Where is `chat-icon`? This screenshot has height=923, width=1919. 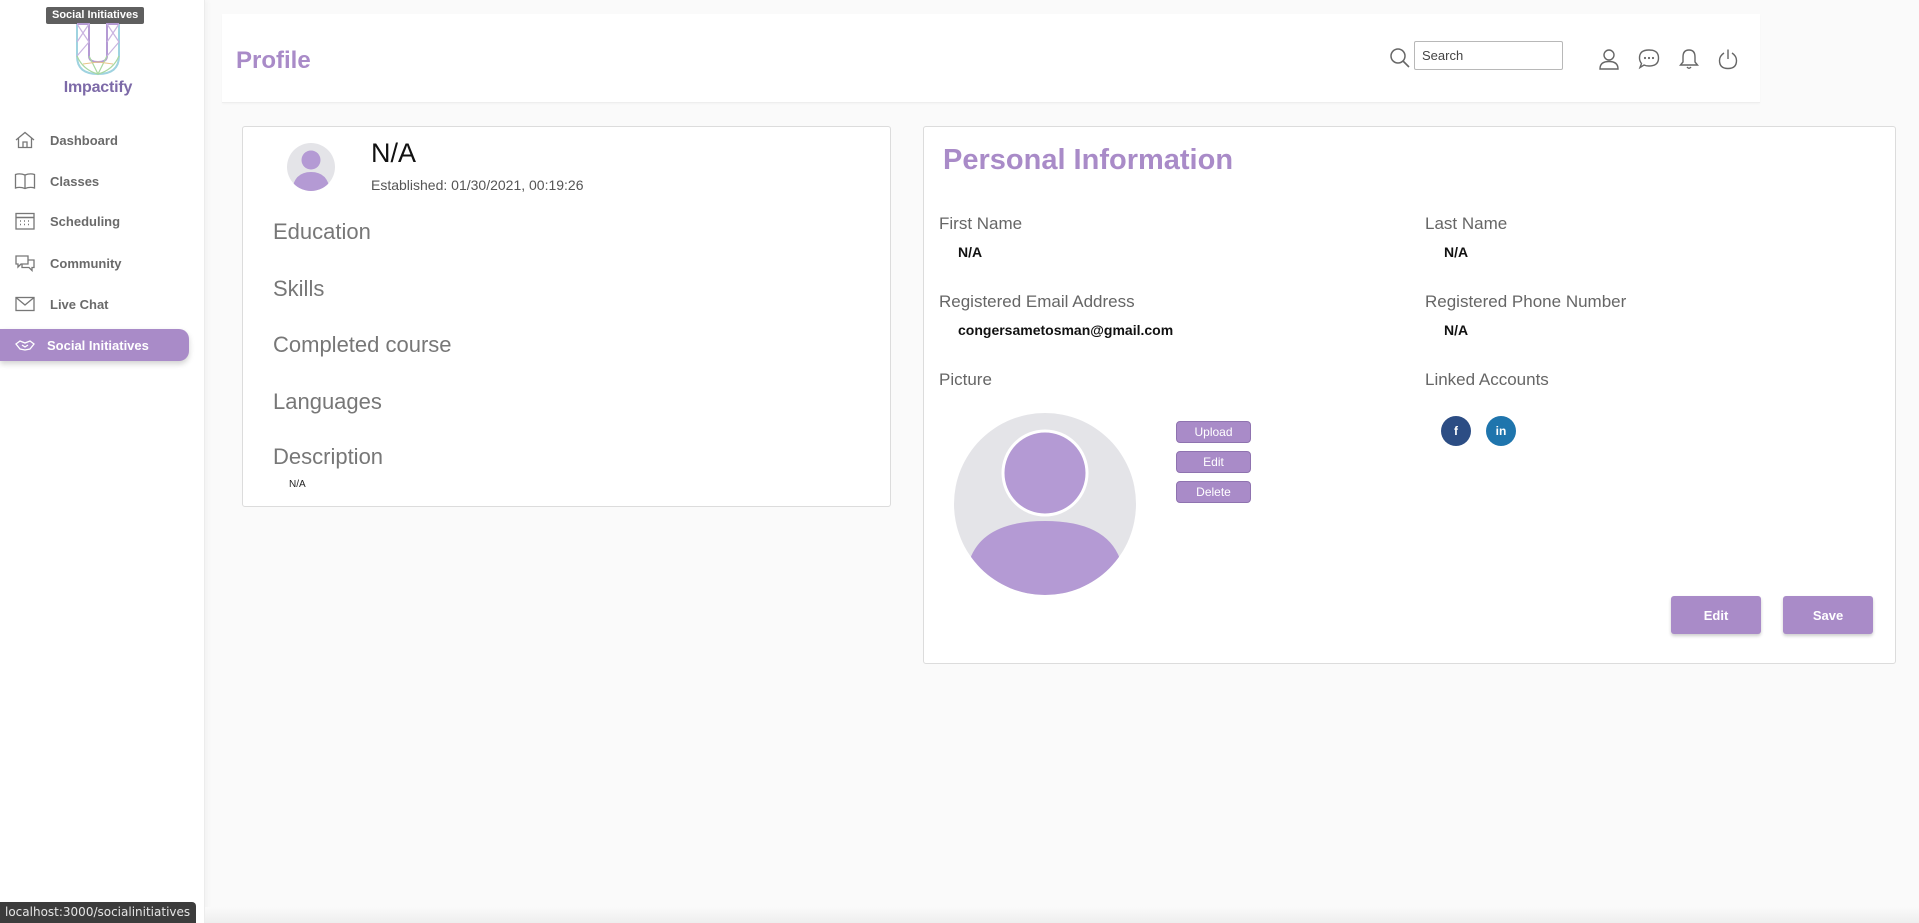
chat-icon is located at coordinates (1649, 59).